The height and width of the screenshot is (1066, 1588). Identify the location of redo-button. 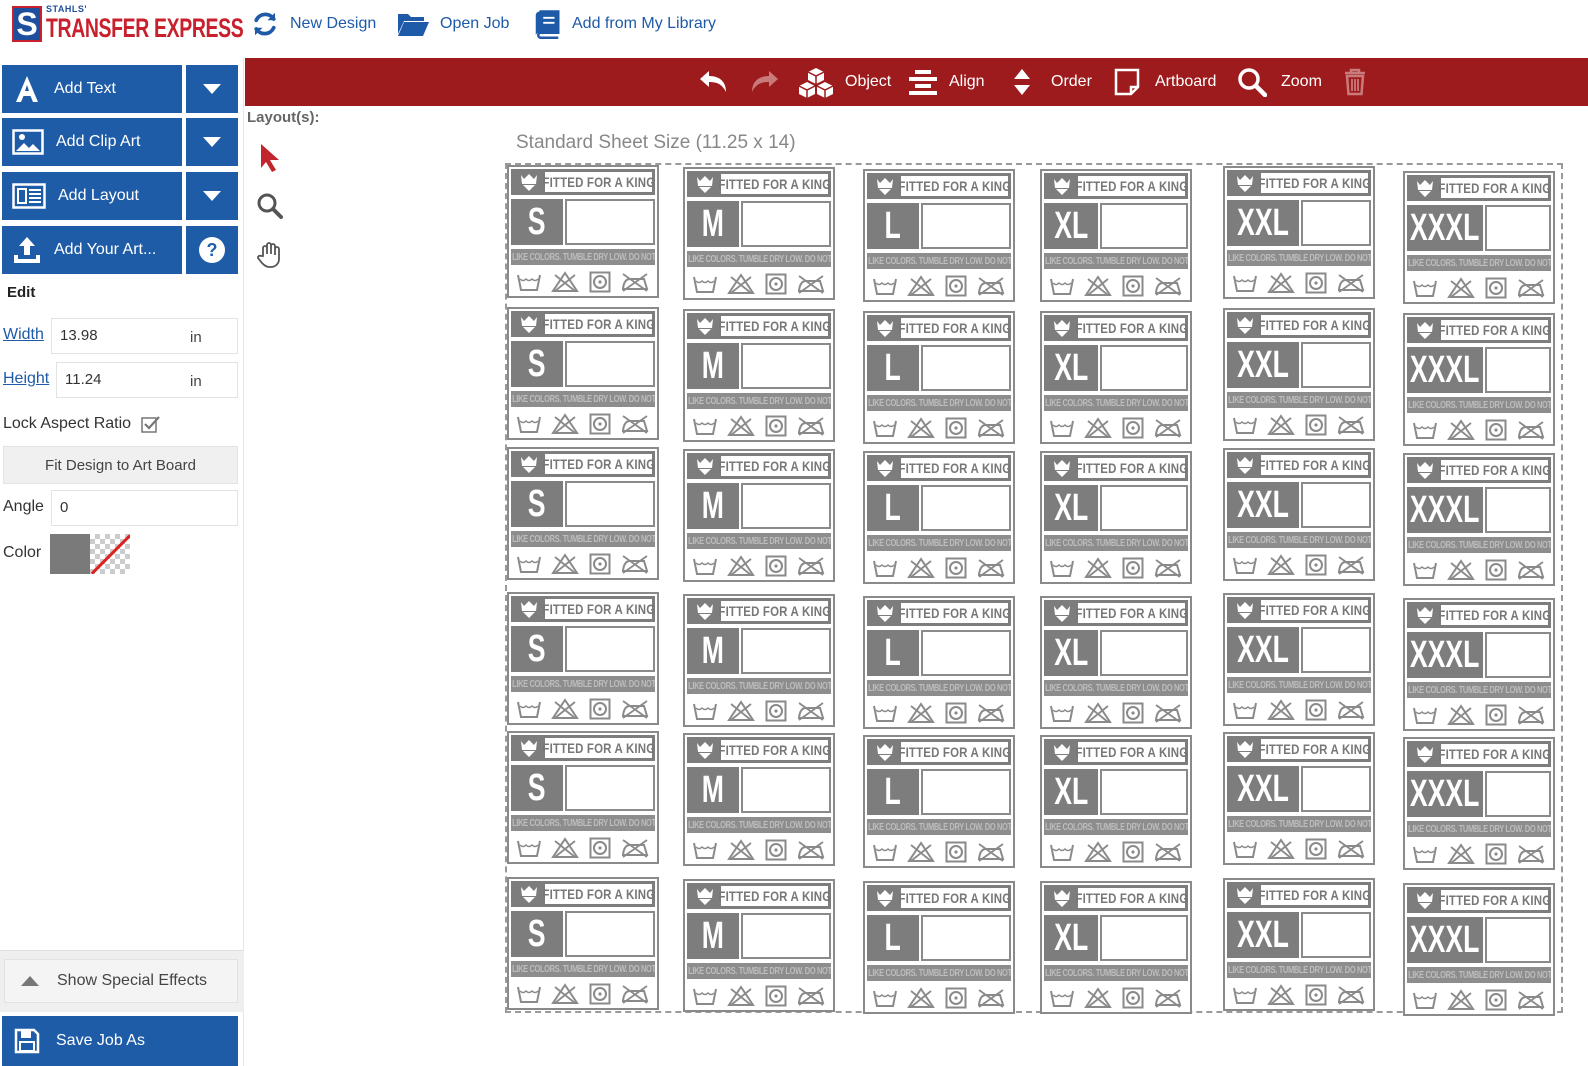
(764, 82).